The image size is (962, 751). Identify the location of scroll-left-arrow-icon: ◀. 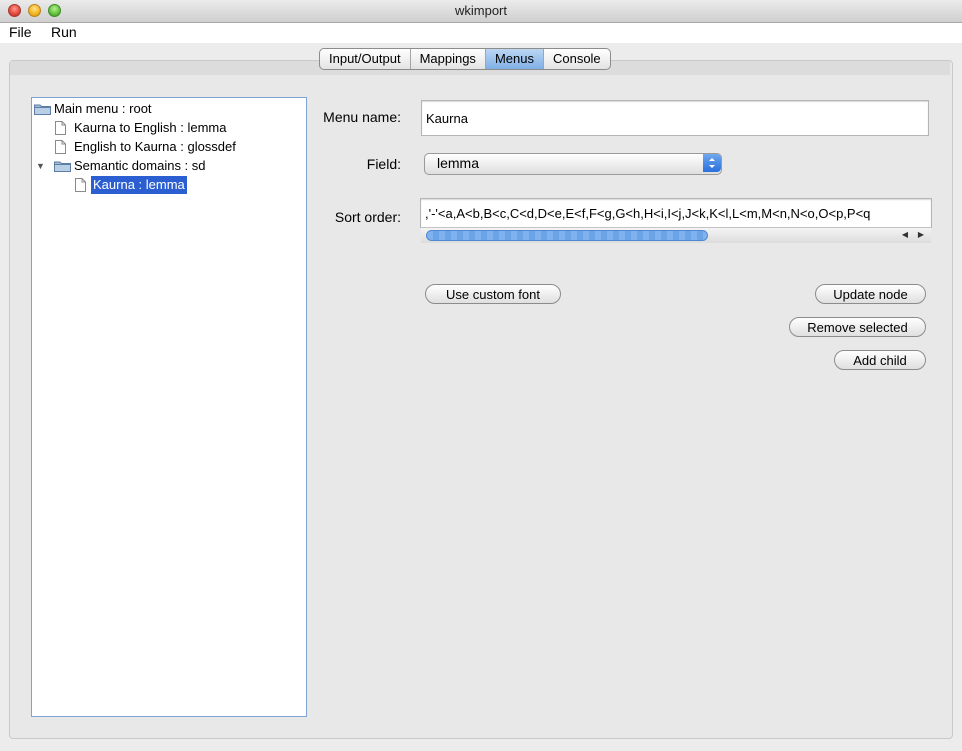
(905, 235).